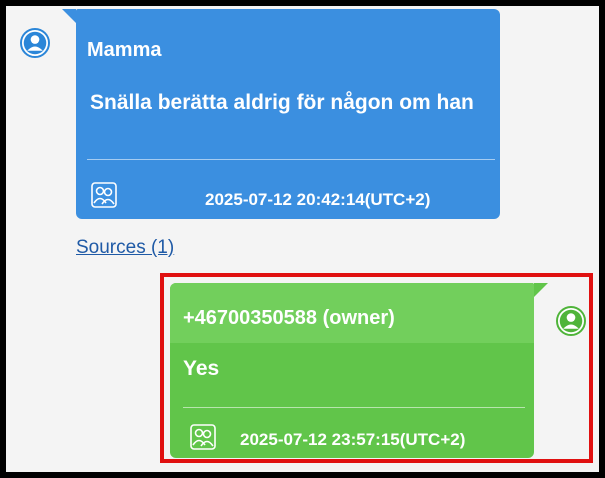 The height and width of the screenshot is (478, 605). Describe the element at coordinates (353, 439) in the screenshot. I see `outgoing-timestamp: 2025-07-12 23:57:15(UTC+2)` at that location.